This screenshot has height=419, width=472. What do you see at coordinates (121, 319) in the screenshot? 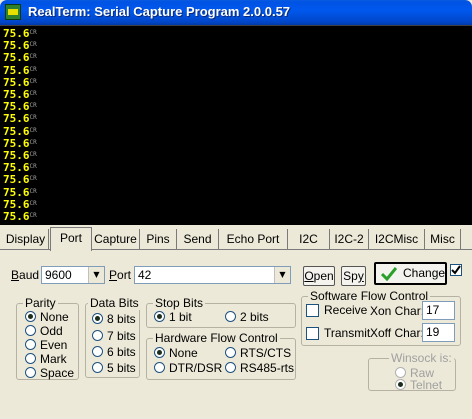
I see `data-bits-option-label: 8 bits` at bounding box center [121, 319].